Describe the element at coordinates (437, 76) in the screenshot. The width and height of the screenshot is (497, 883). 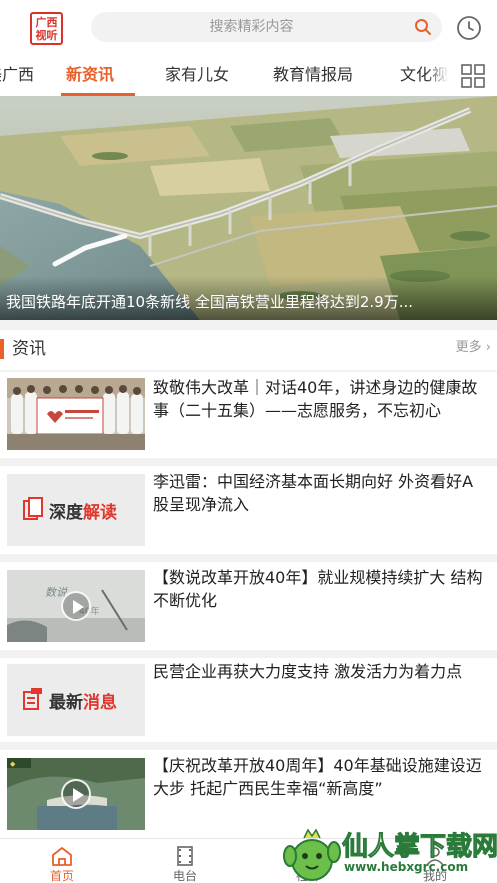
I see `tabs-fade` at that location.